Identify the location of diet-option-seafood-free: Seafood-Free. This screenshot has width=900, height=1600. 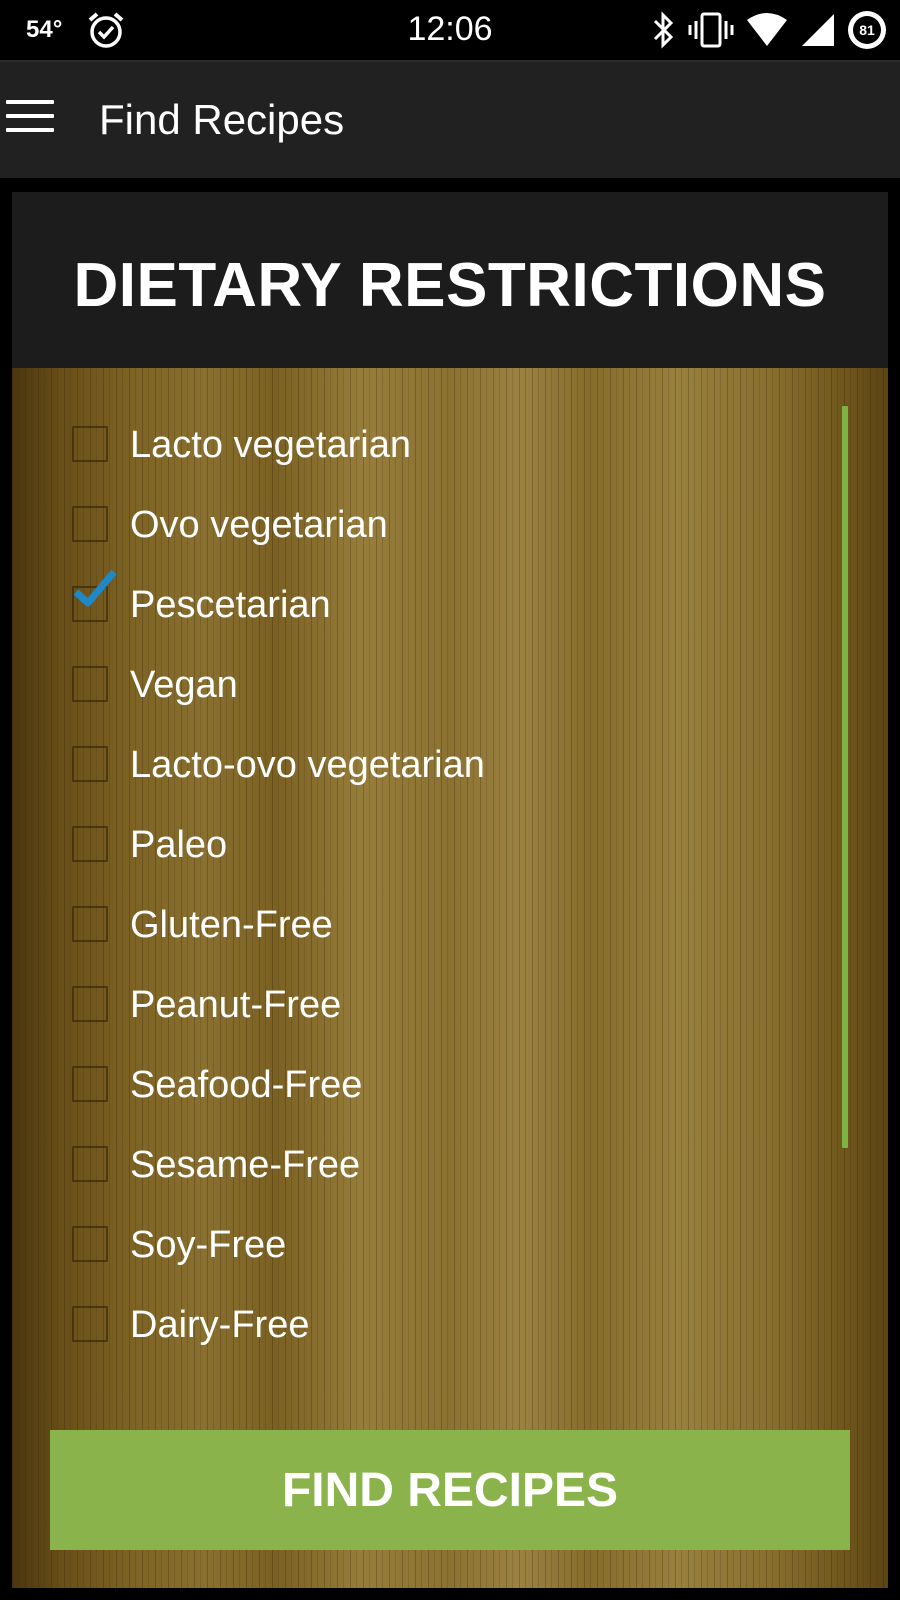
(390, 1086).